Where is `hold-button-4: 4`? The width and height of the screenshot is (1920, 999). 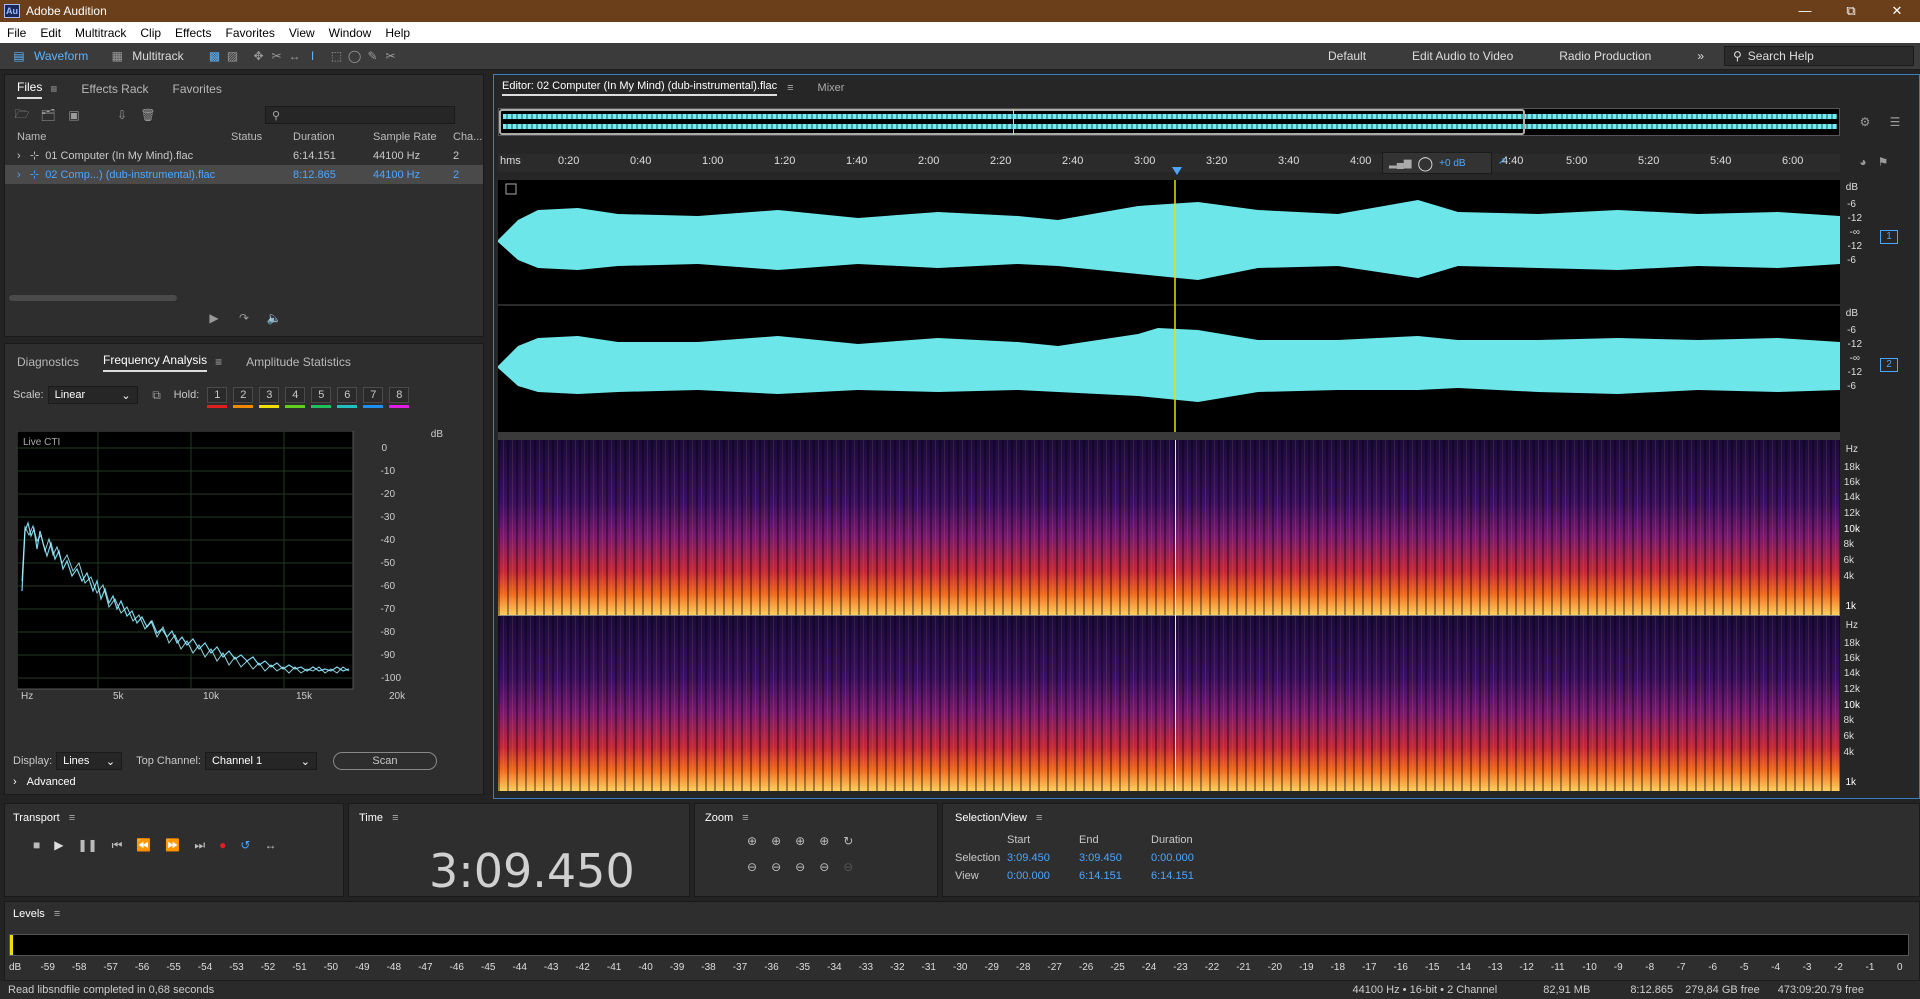 hold-button-4: 4 is located at coordinates (295, 397).